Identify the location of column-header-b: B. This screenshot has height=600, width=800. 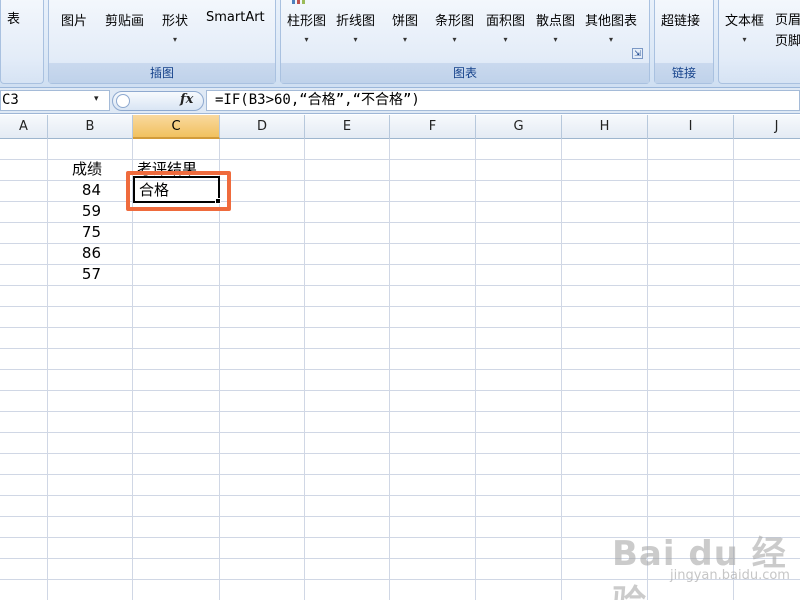
(90, 127).